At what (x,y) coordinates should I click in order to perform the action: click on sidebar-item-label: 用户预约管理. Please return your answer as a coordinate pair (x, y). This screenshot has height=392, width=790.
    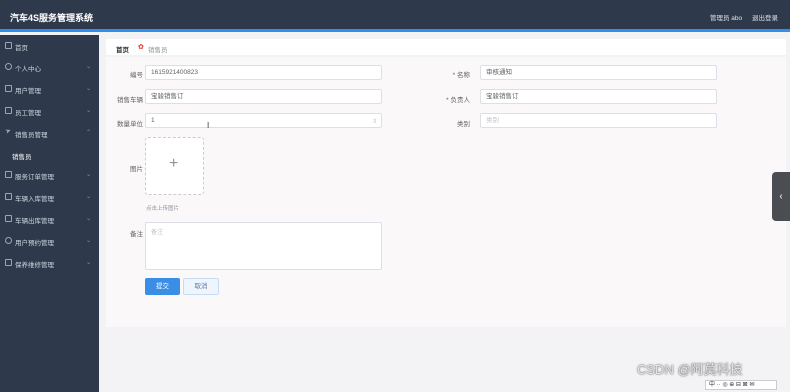
    Looking at the image, I should click on (34, 243).